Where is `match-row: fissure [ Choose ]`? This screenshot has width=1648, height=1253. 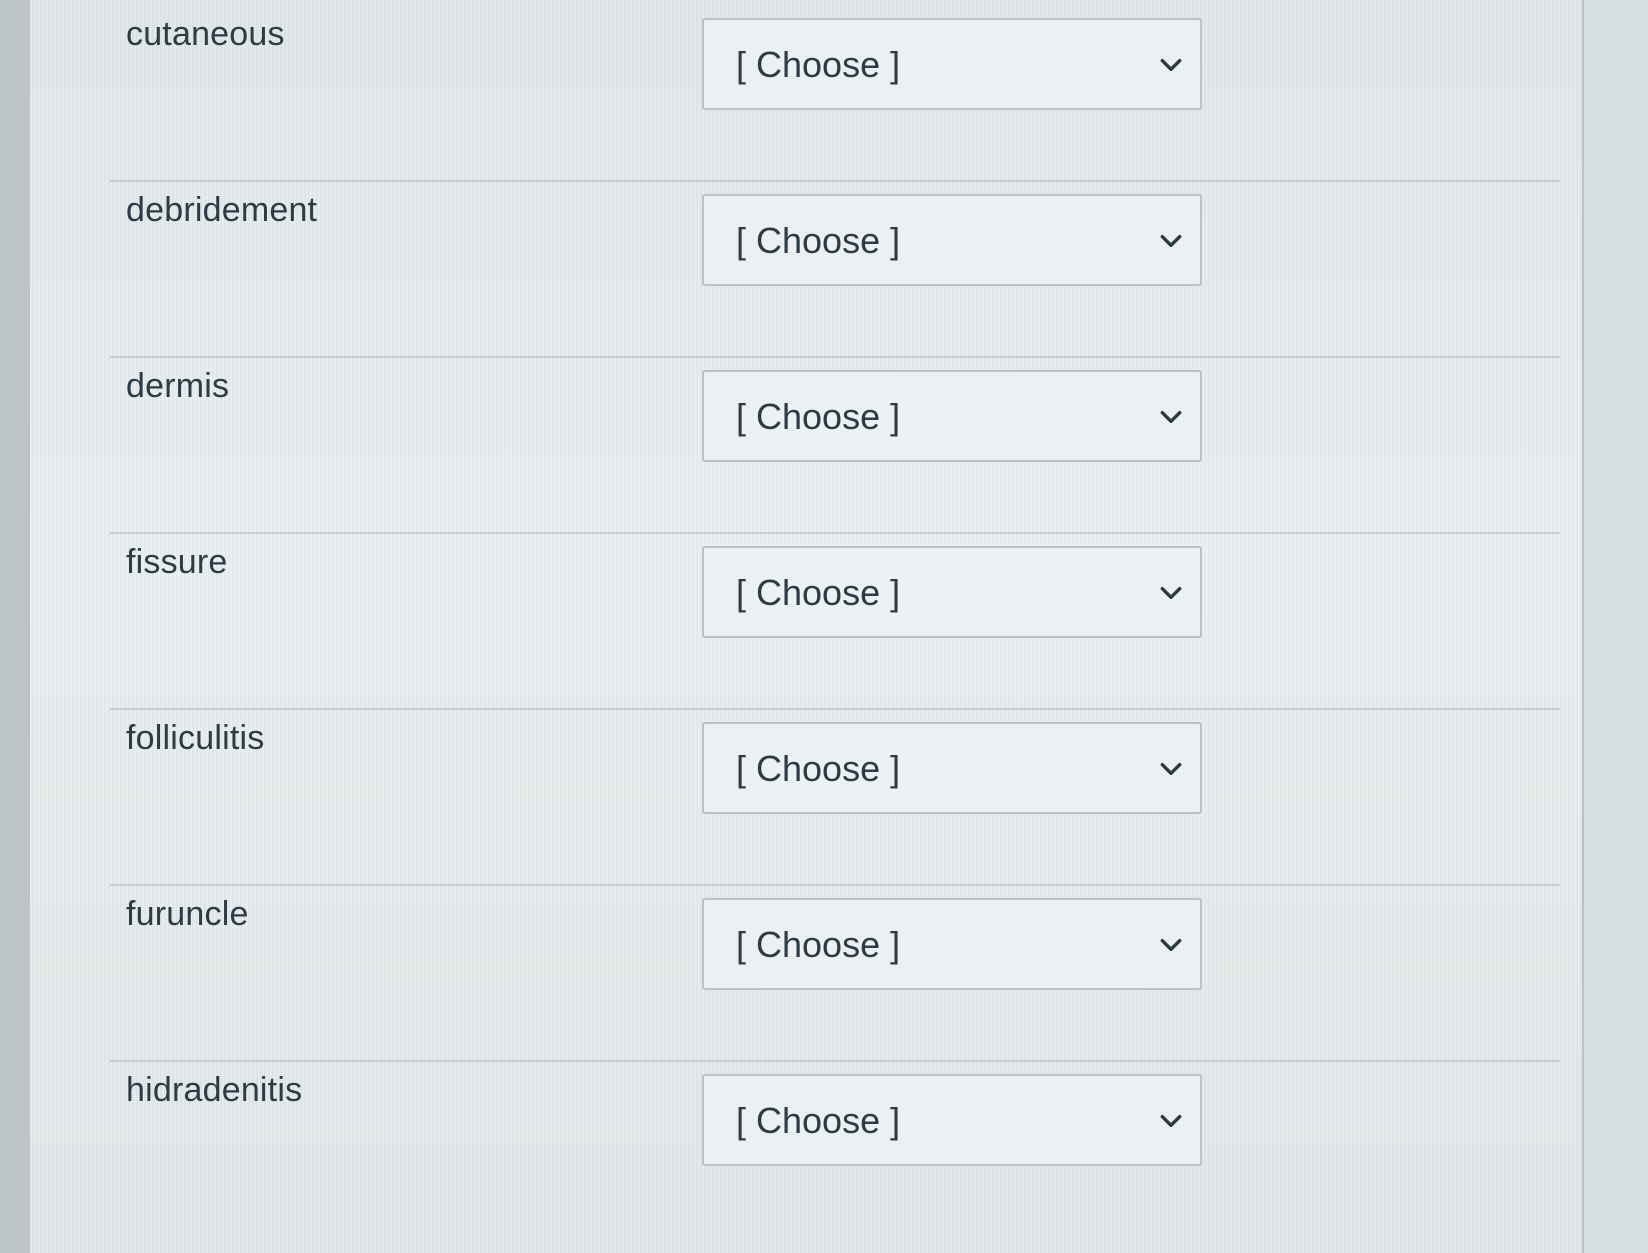
match-row: fissure [ Choose ] is located at coordinates (820, 619).